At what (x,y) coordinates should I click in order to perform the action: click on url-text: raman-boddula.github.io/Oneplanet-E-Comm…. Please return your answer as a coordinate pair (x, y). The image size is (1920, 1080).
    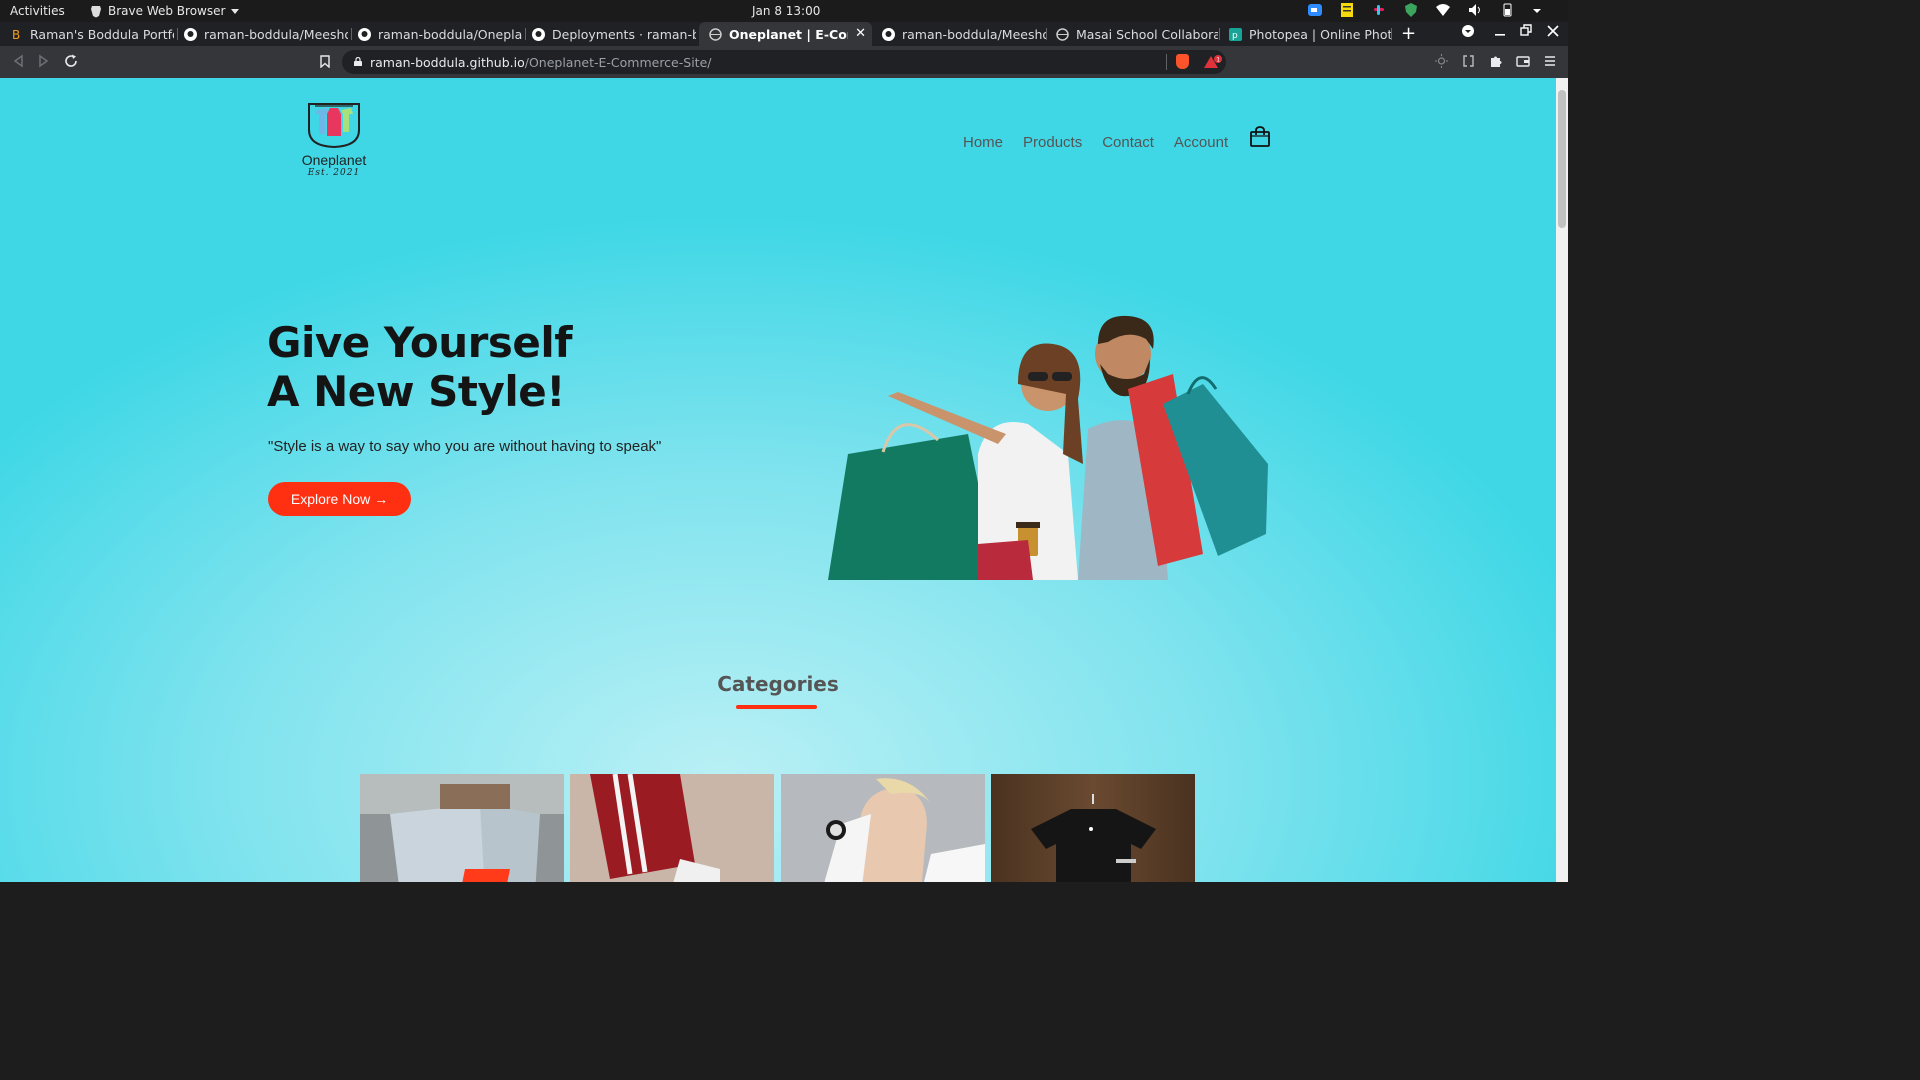
    Looking at the image, I should click on (540, 62).